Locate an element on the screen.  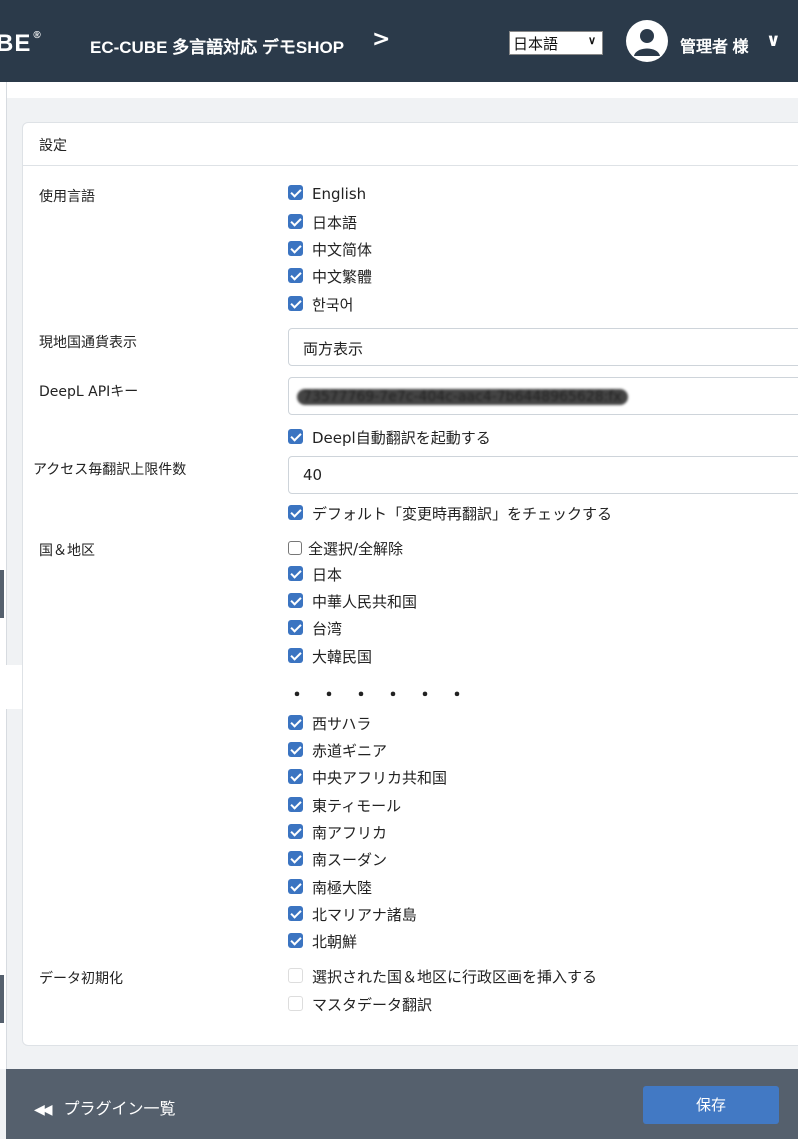
country-option: 日本 is located at coordinates (315, 575).